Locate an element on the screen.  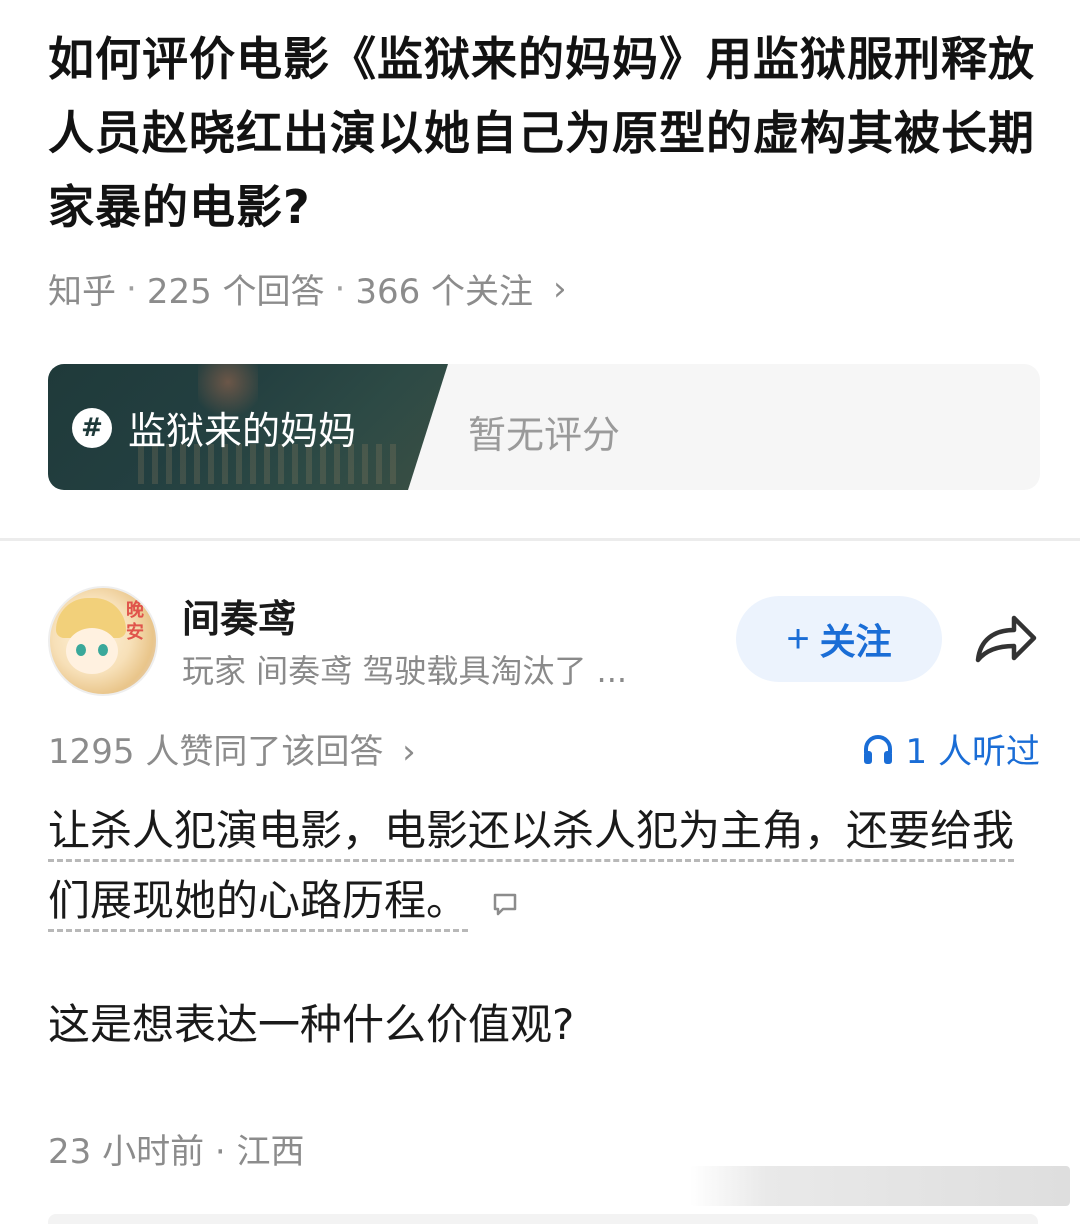
answer-highlight: 让杀人犯演电影，电影还以杀人犯为主角，还要给我们展现她的心路历程。 is located at coordinates (531, 869).